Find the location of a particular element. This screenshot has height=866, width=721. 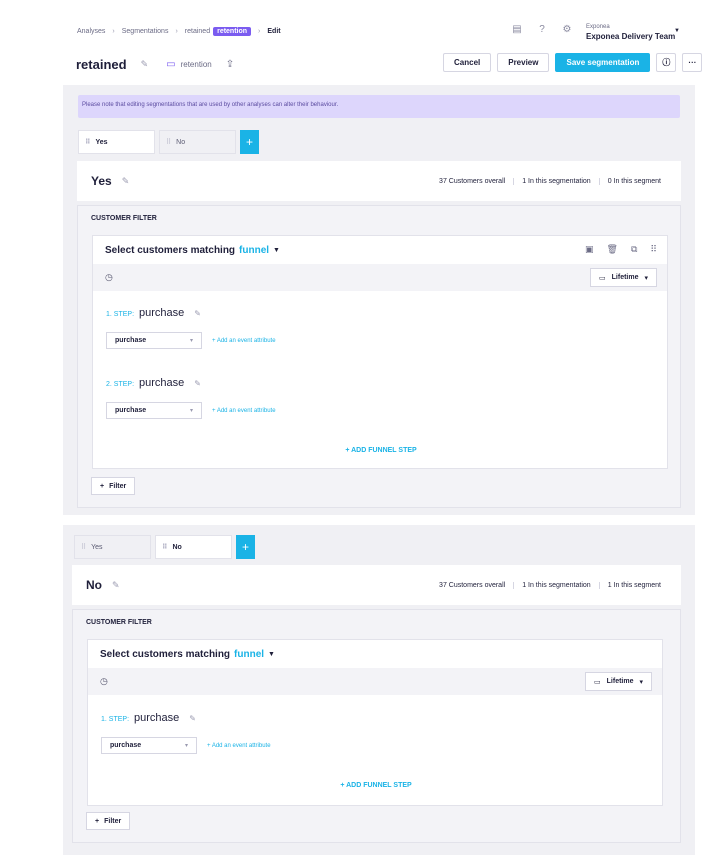

top-icons: ▤ ? ⚙ is located at coordinates (542, 29).